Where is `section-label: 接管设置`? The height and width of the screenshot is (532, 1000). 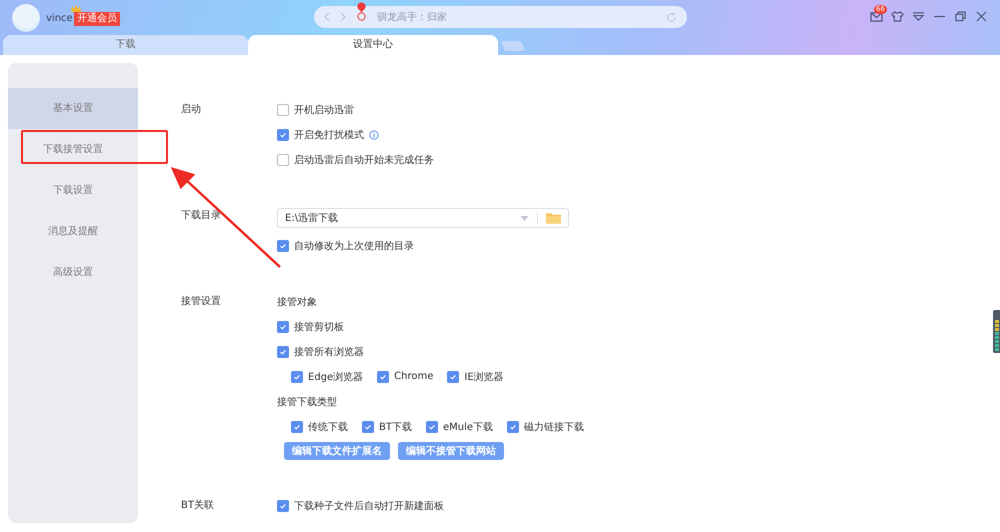
section-label: 接管设置 is located at coordinates (201, 301).